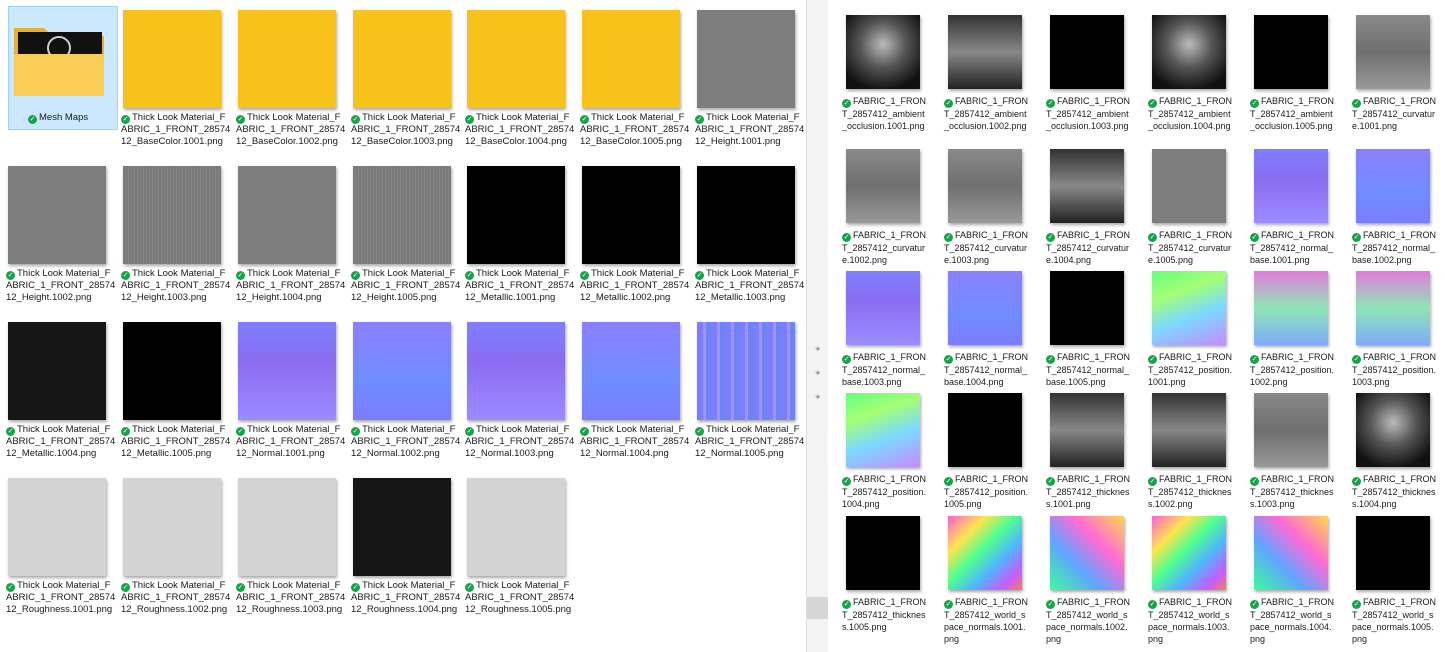  What do you see at coordinates (64, 117) in the screenshot?
I see `folder-label: Mesh Maps` at bounding box center [64, 117].